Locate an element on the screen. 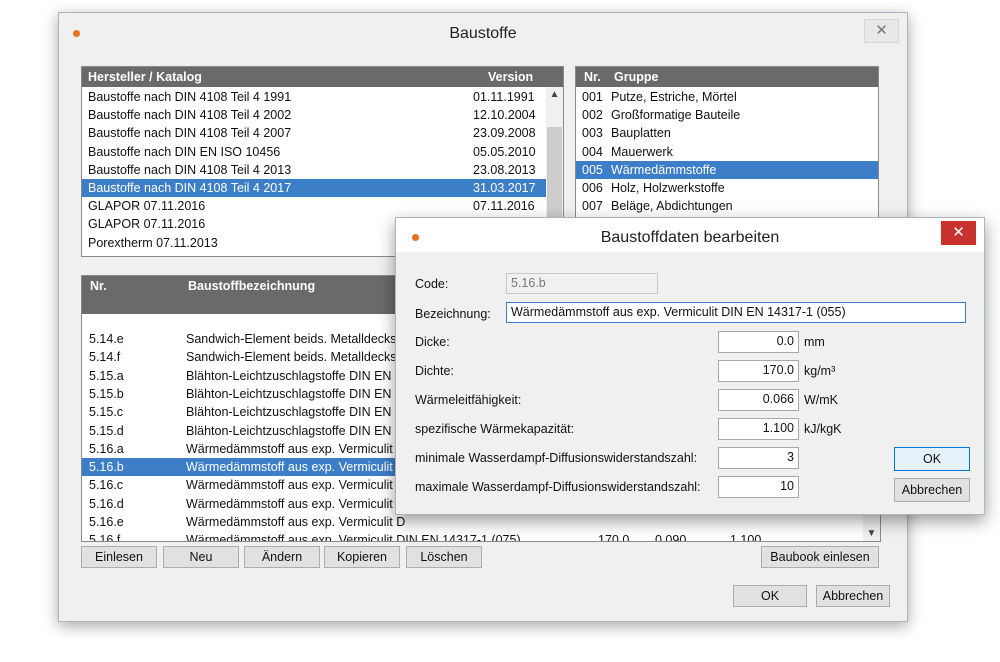 The height and width of the screenshot is (662, 1000). einlesen-button: Einlesen is located at coordinates (119, 557).